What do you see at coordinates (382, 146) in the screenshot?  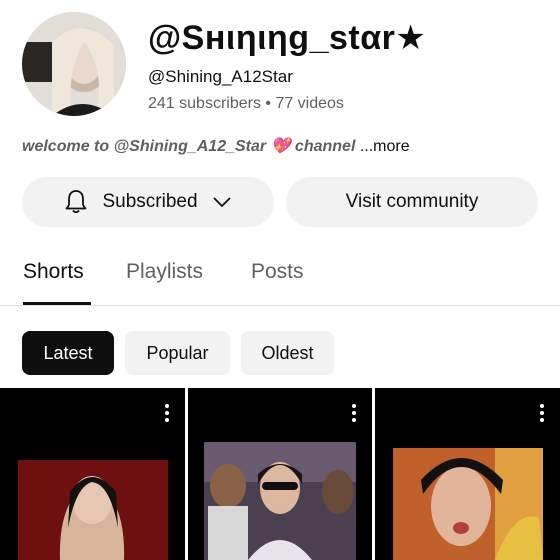 I see `more-link: ...more` at bounding box center [382, 146].